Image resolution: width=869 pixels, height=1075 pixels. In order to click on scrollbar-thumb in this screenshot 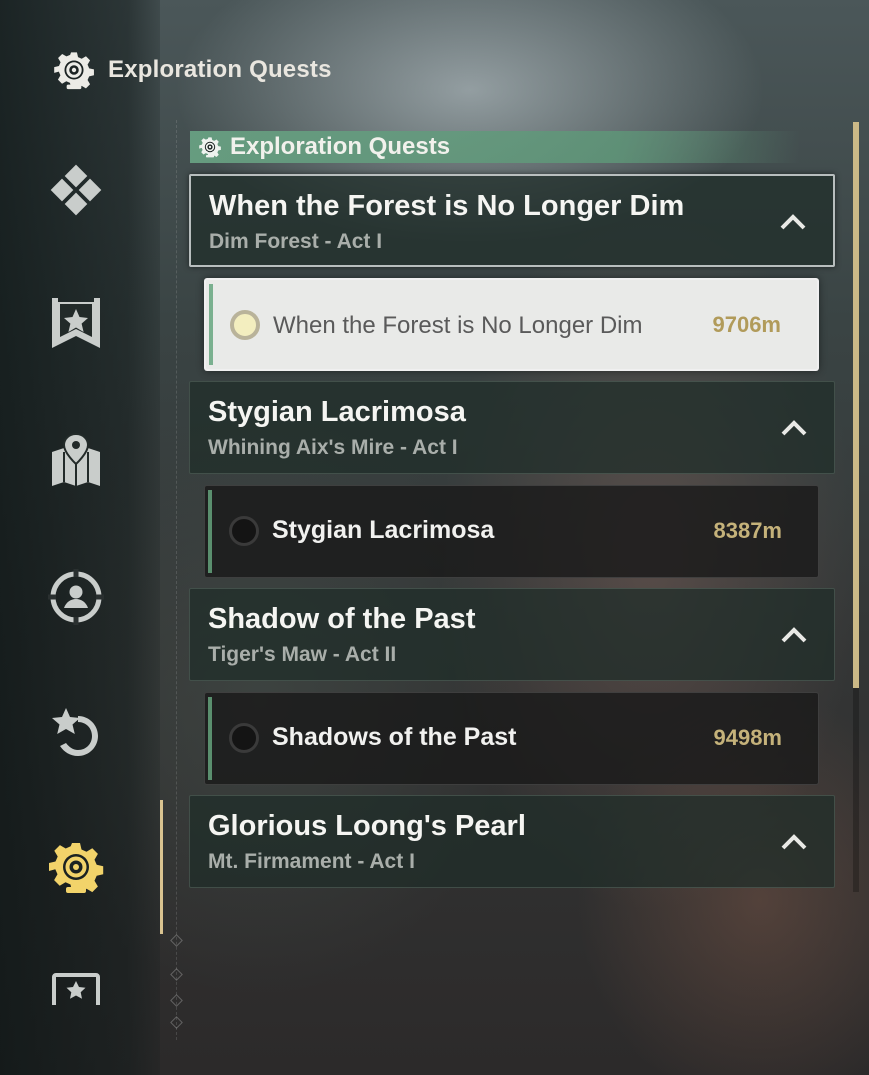, I will do `click(856, 405)`.